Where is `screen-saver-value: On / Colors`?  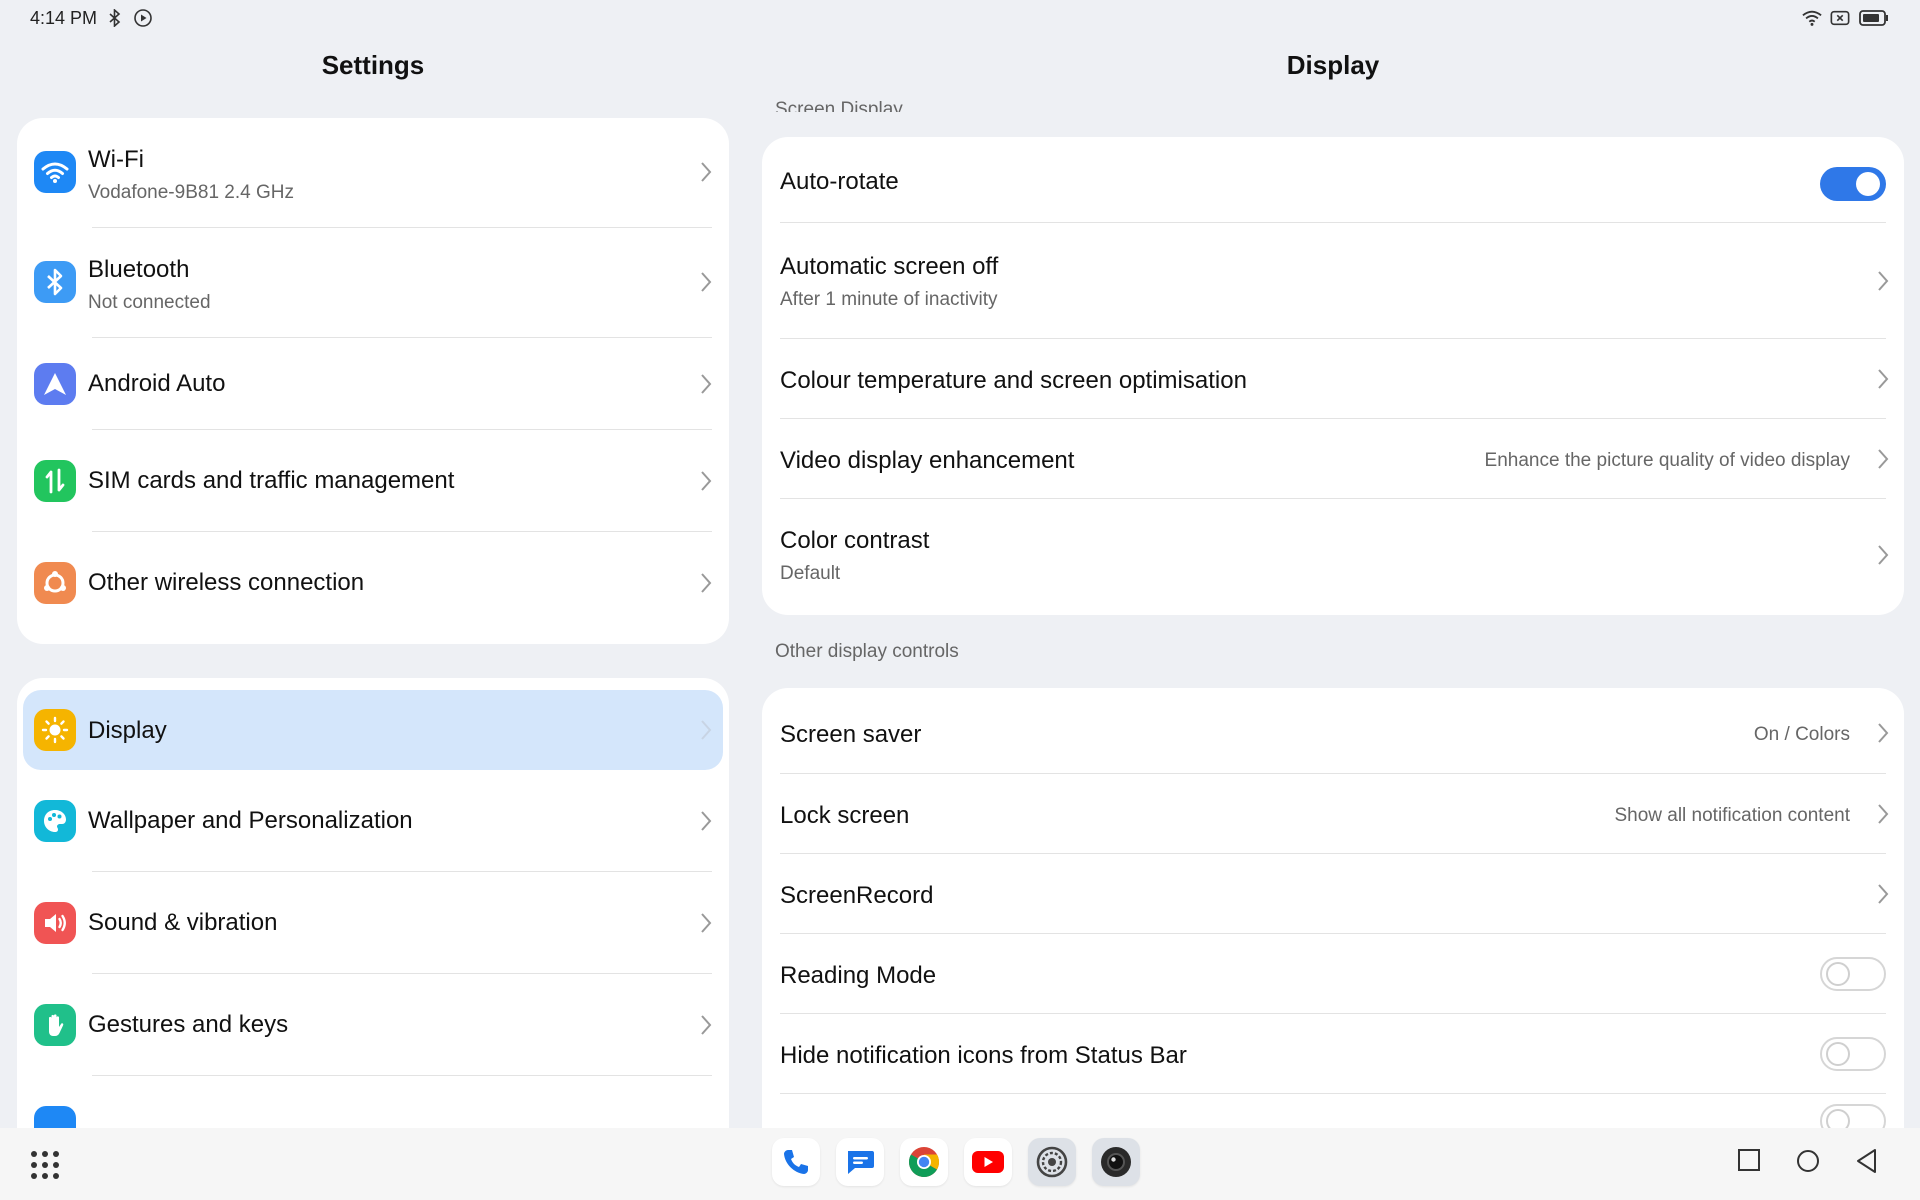
screen-saver-value: On / Colors is located at coordinates (1801, 734).